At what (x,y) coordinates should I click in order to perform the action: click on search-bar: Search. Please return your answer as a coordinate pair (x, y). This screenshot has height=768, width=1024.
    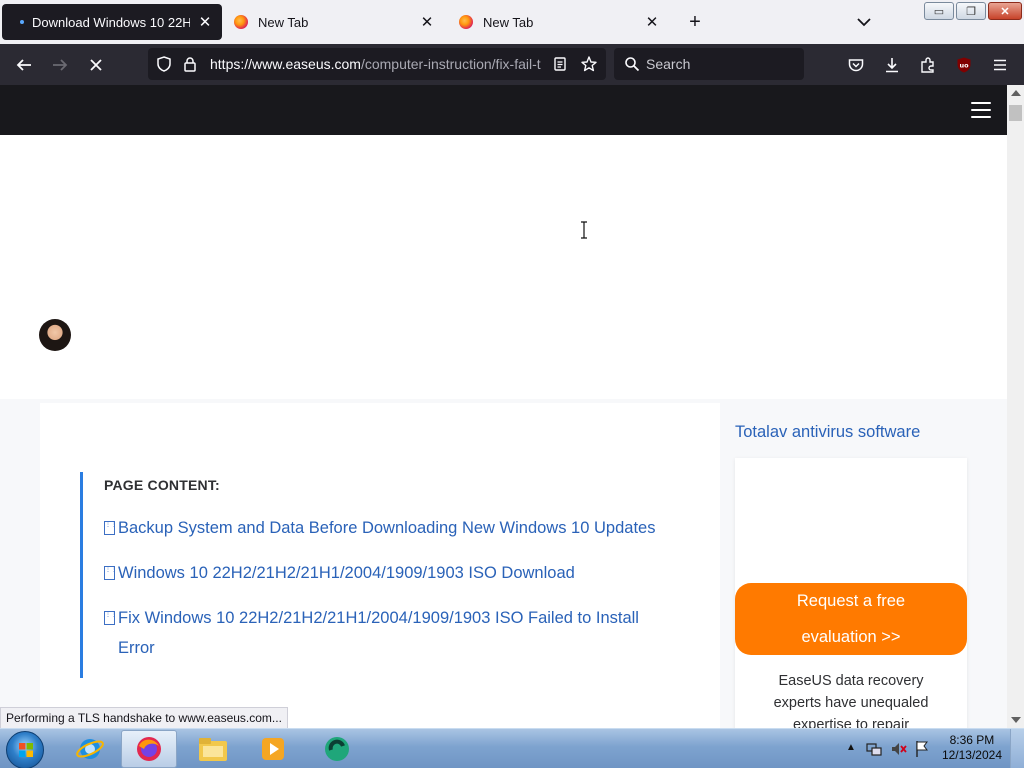
    Looking at the image, I should click on (709, 64).